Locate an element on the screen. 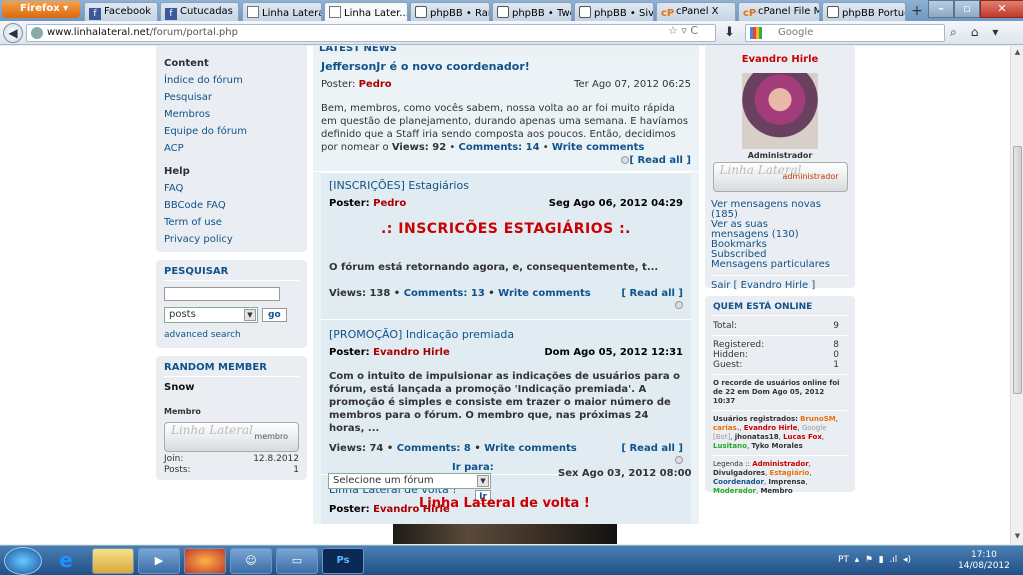 This screenshot has height=575, width=1023. download-arrow-icon: ⬇ is located at coordinates (729, 32).